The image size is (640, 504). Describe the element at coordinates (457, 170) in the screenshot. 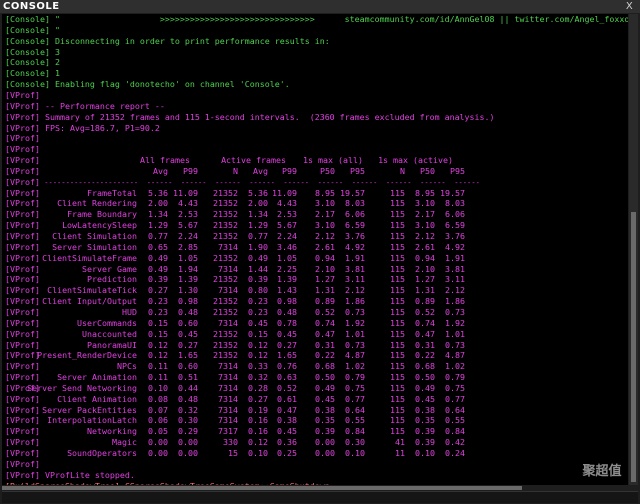

I see `table-column-header: P95` at that location.